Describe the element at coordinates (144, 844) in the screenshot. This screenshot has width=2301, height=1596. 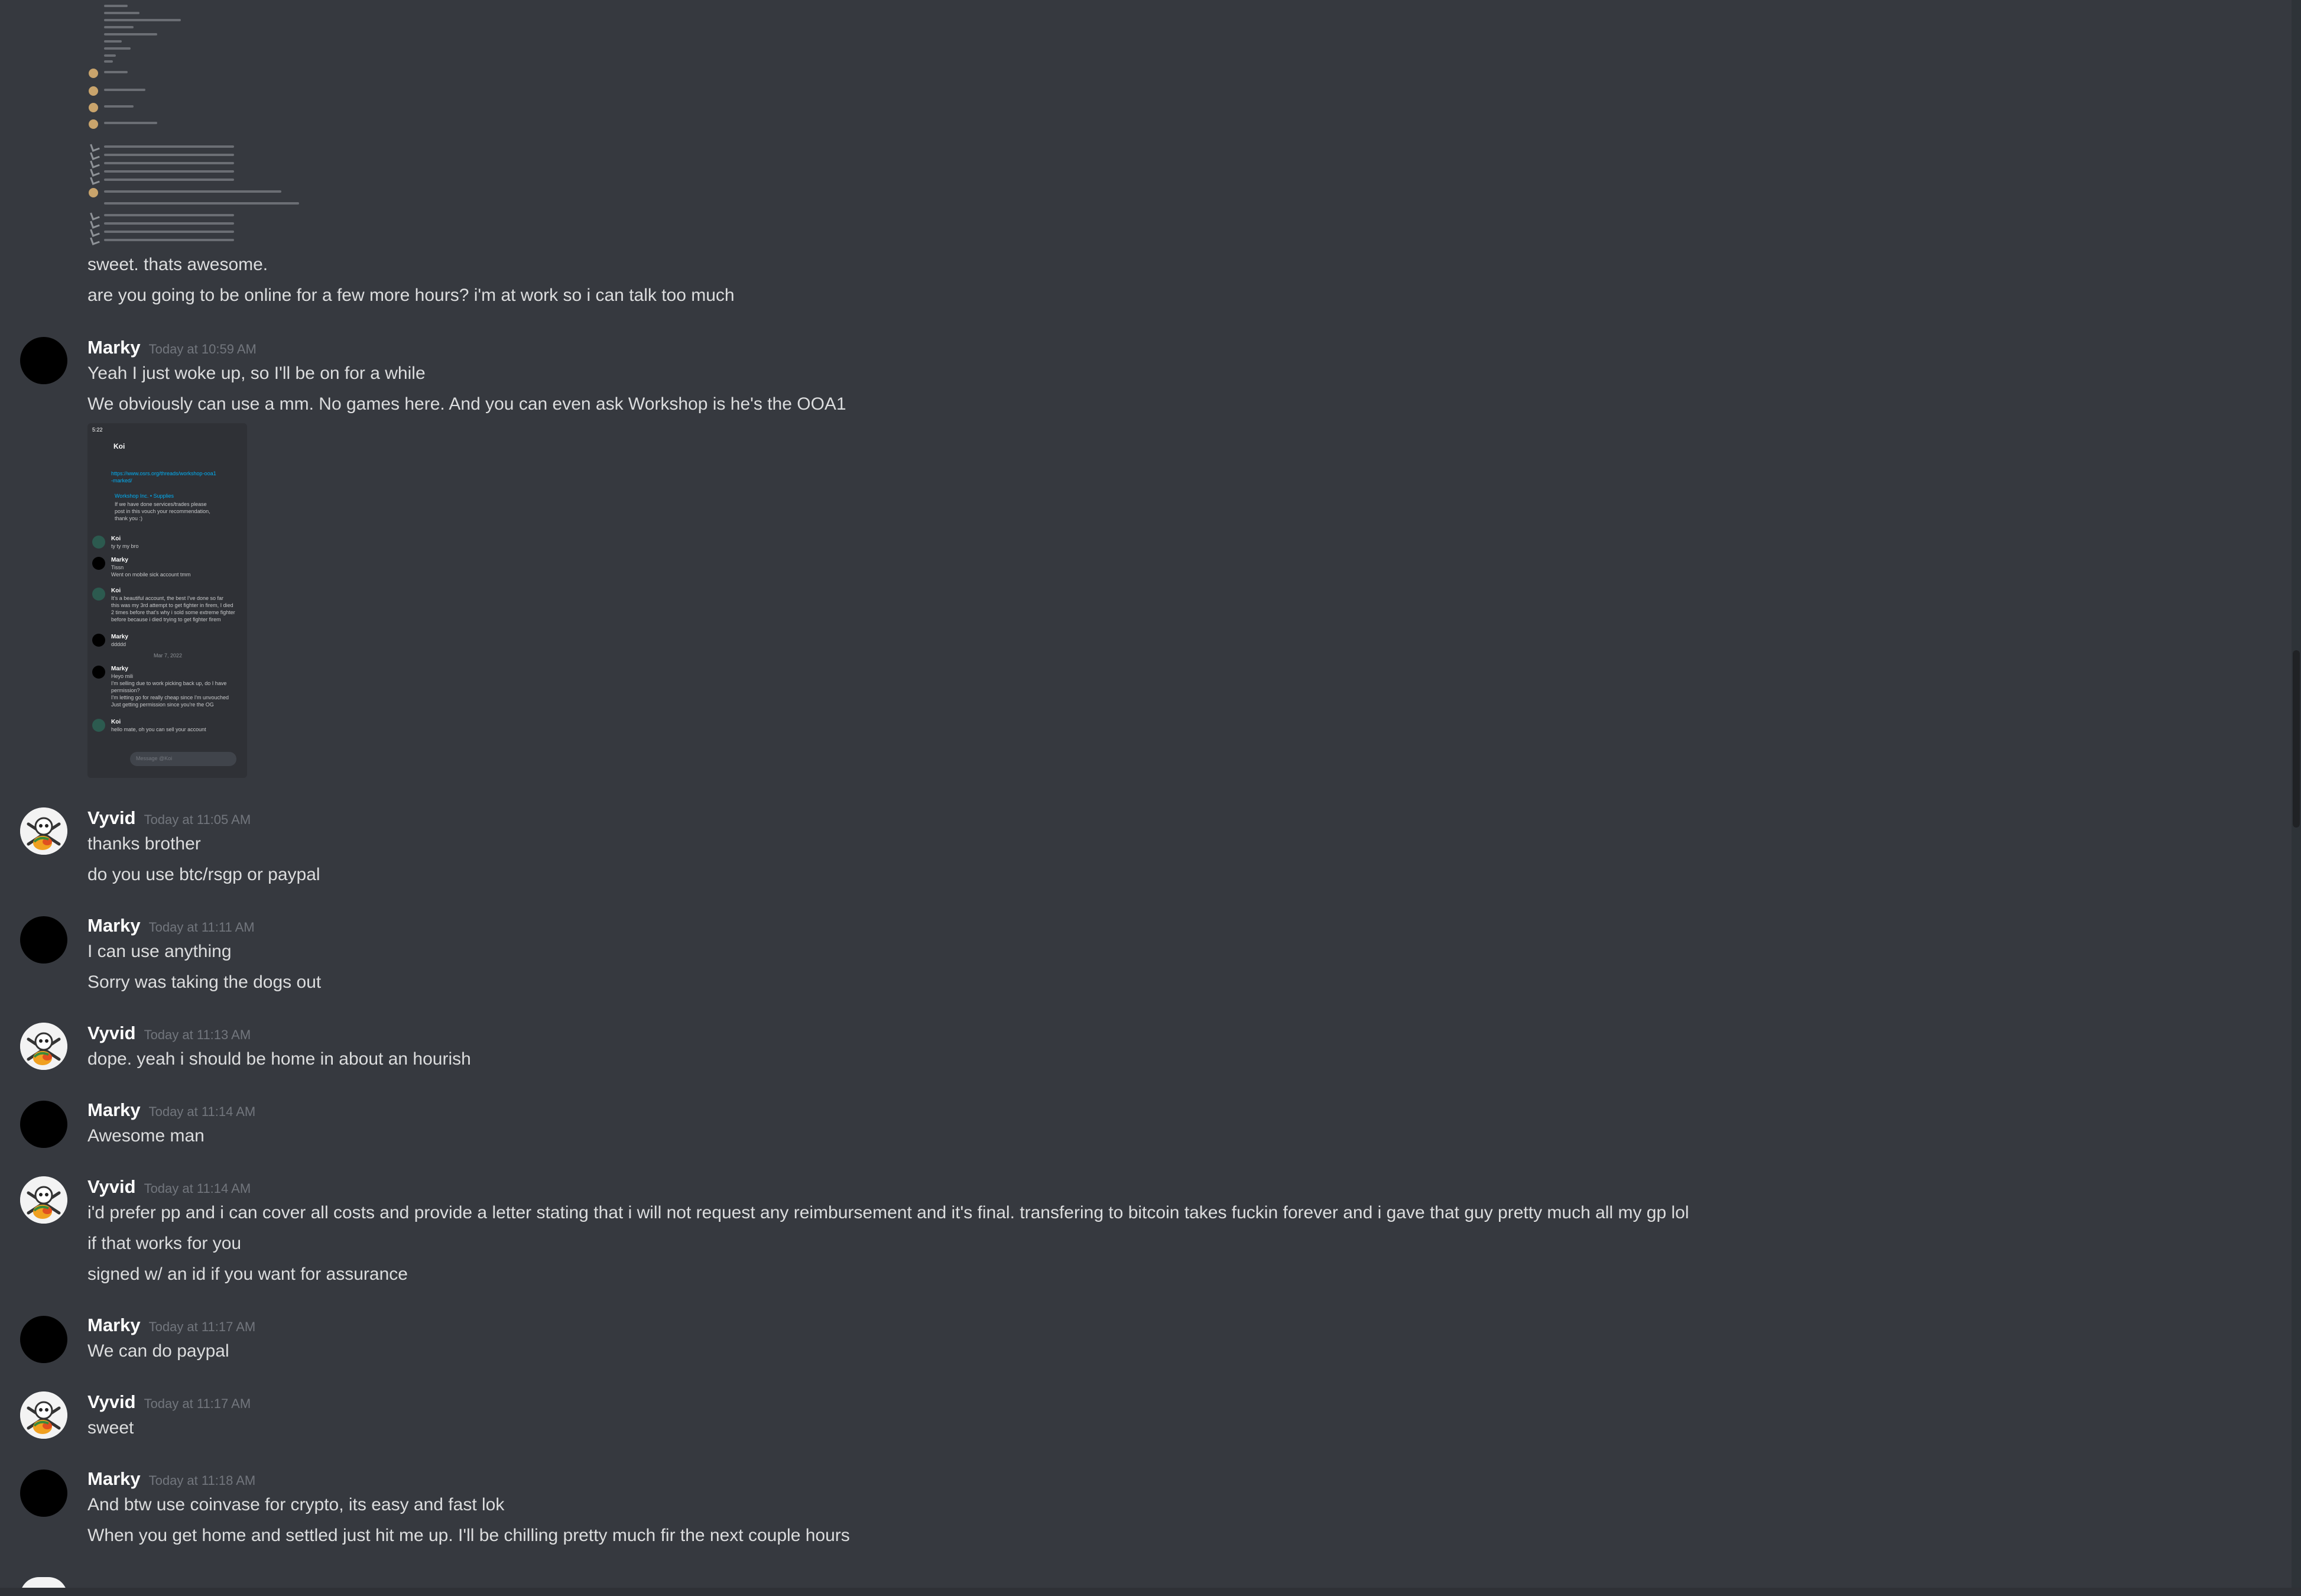
I see `message-line: thanks brother` at that location.